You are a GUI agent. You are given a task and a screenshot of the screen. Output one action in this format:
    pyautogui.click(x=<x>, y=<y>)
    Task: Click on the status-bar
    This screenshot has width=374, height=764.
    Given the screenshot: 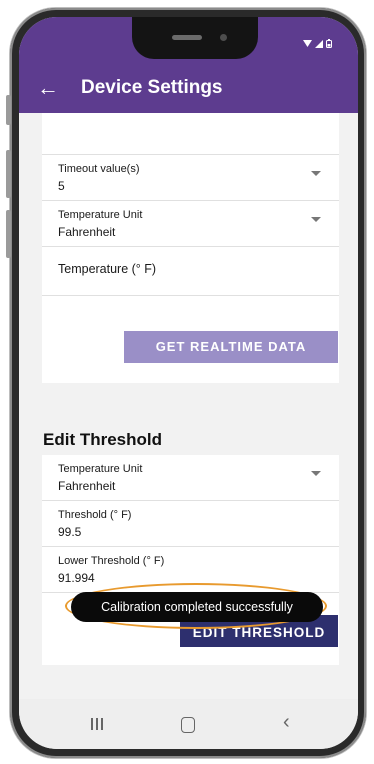 What is the action you would take?
    pyautogui.click(x=188, y=42)
    